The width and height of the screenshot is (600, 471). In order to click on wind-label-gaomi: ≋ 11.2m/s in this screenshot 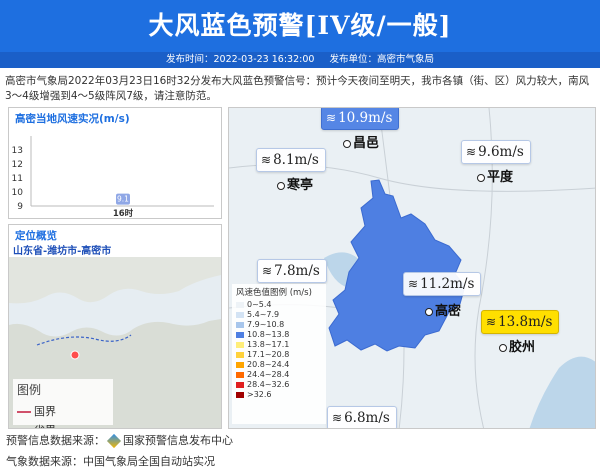, I will do `click(442, 284)`.